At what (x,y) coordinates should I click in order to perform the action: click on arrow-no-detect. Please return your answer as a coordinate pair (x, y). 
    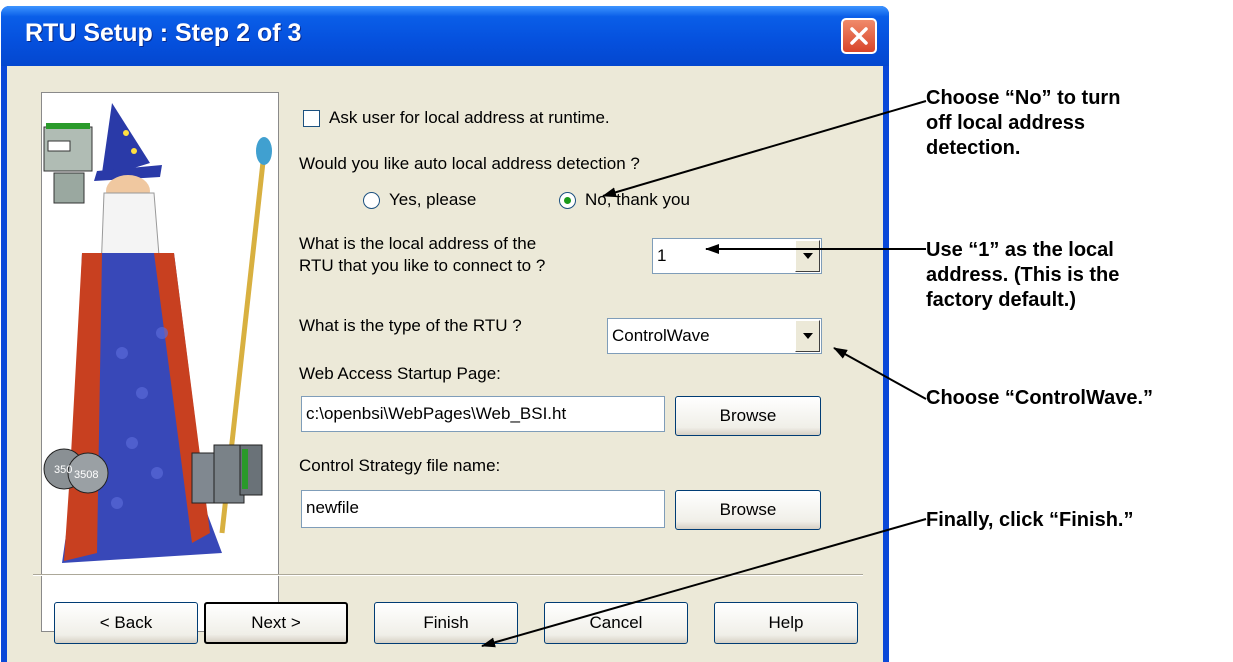
    Looking at the image, I should click on (764, 149).